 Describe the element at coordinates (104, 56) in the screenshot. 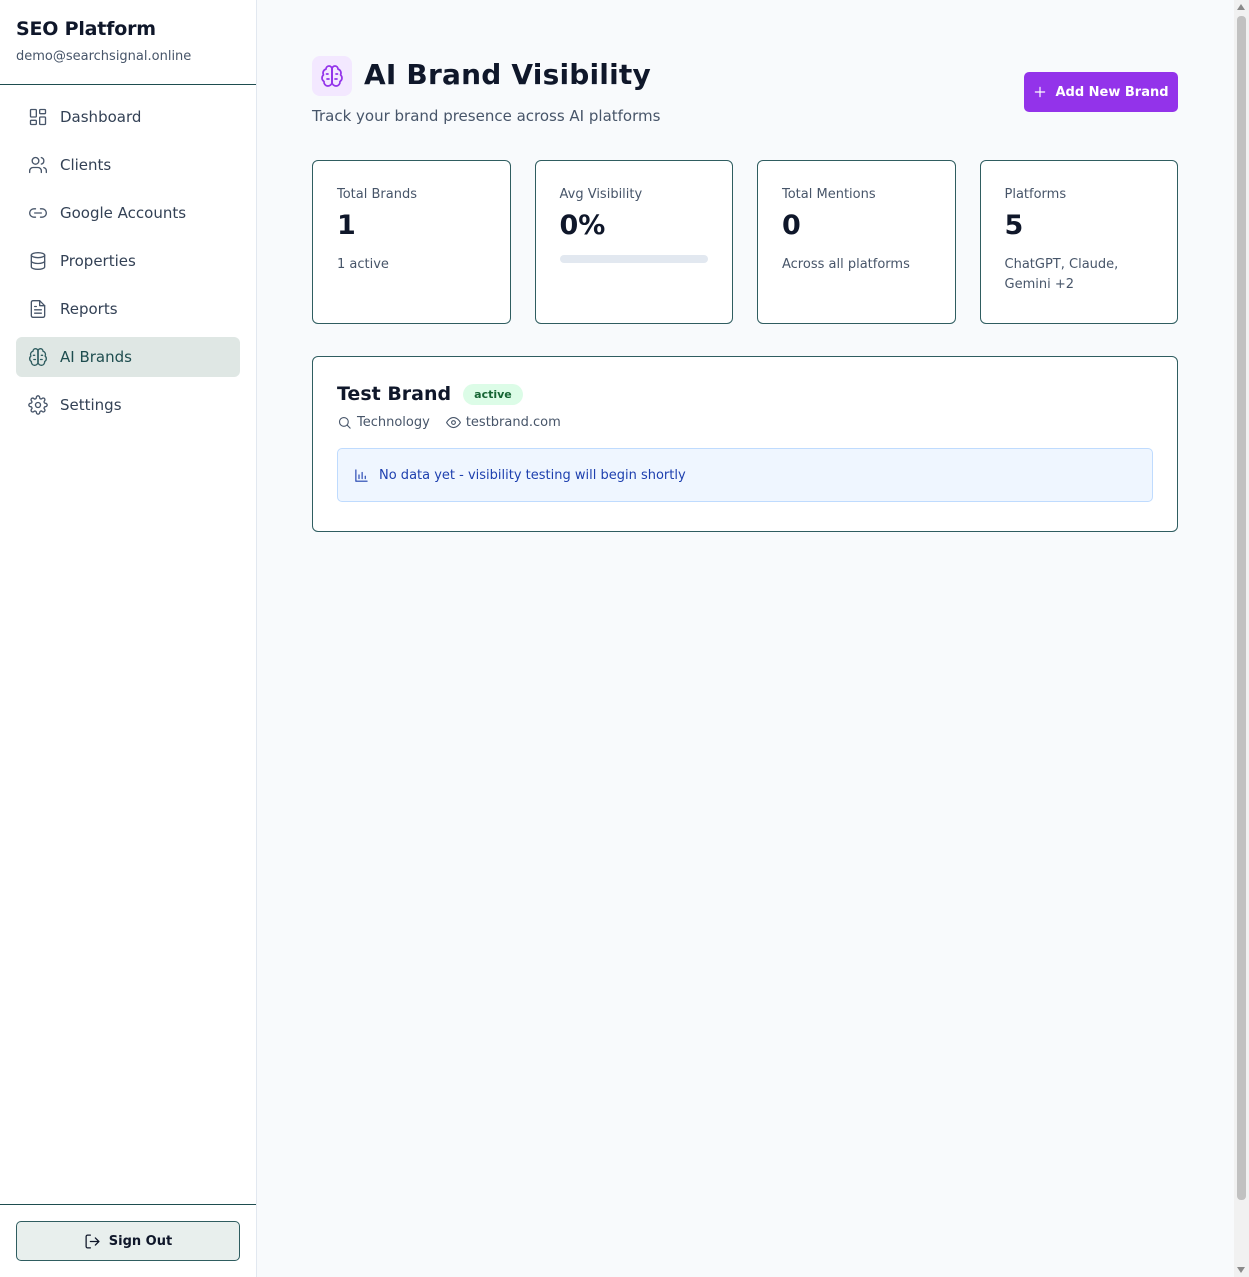

I see `user-email: demo@searchsignal.online` at that location.